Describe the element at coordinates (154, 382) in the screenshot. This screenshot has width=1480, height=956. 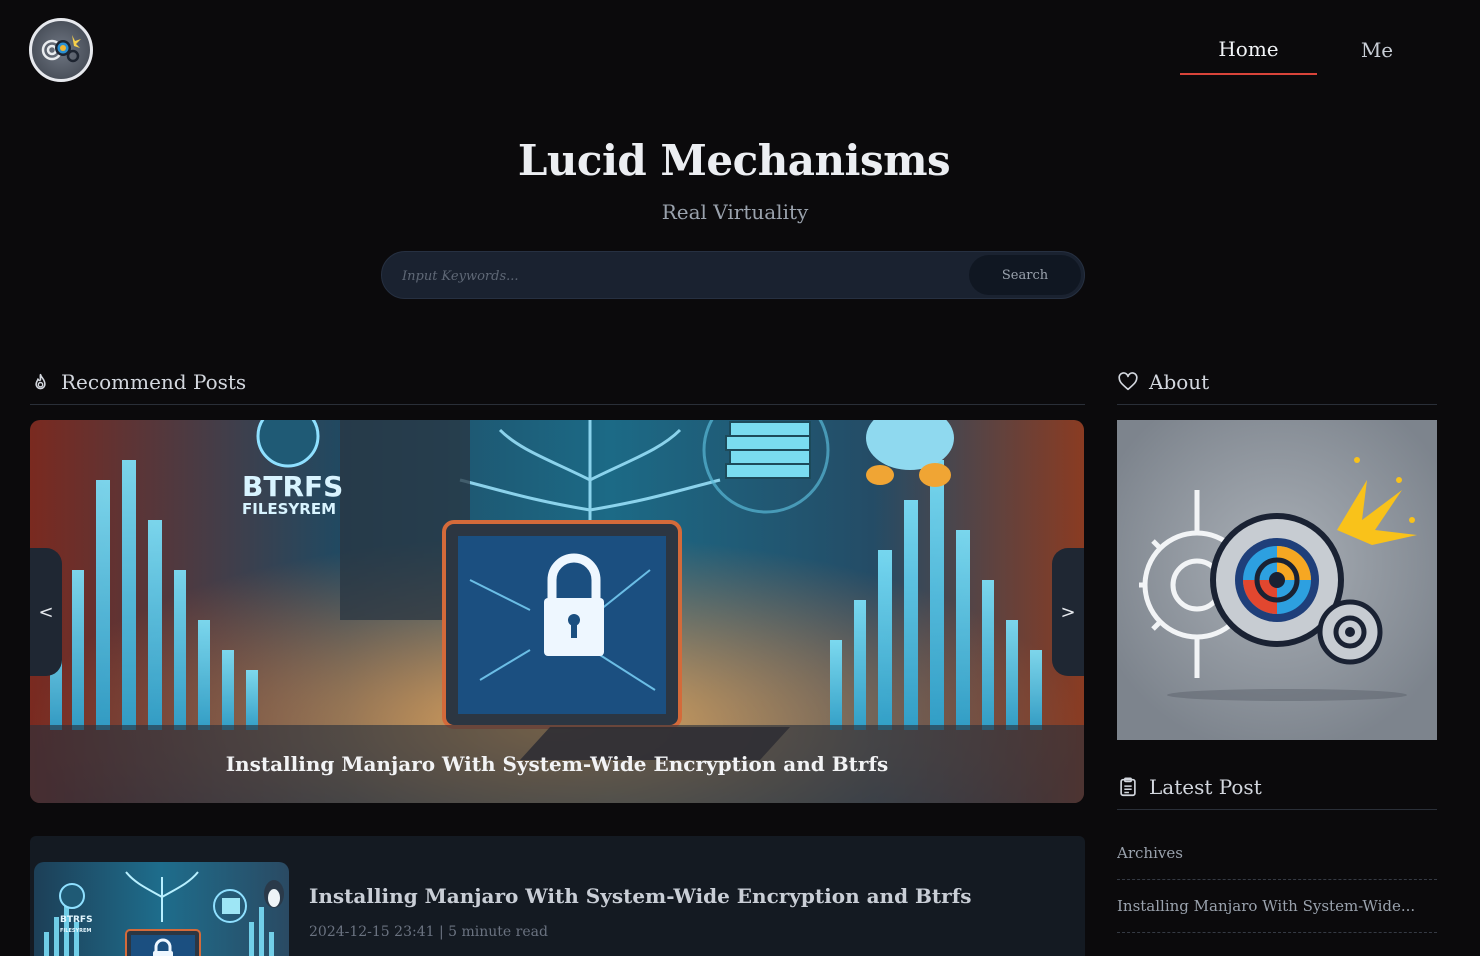
I see `recommend-posts-title: Recommend Posts` at that location.